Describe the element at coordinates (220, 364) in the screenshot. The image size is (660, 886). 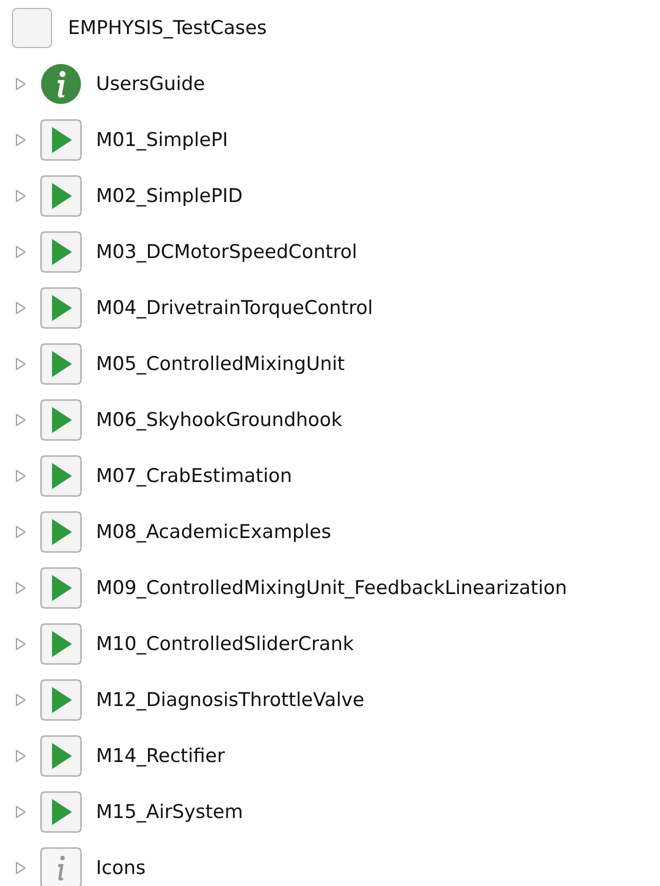
I see `tree-item-label: M05_ControlledMixingUnit` at that location.